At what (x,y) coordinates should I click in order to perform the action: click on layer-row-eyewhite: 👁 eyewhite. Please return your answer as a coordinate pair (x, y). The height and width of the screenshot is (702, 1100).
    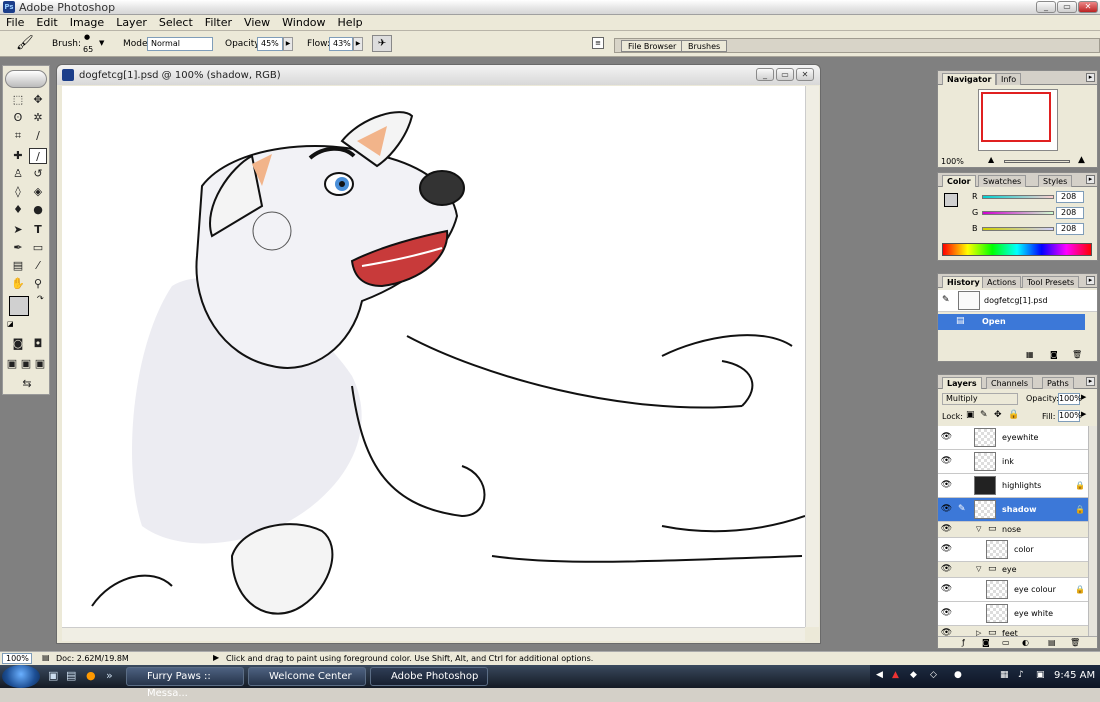
    Looking at the image, I should click on (1013, 438).